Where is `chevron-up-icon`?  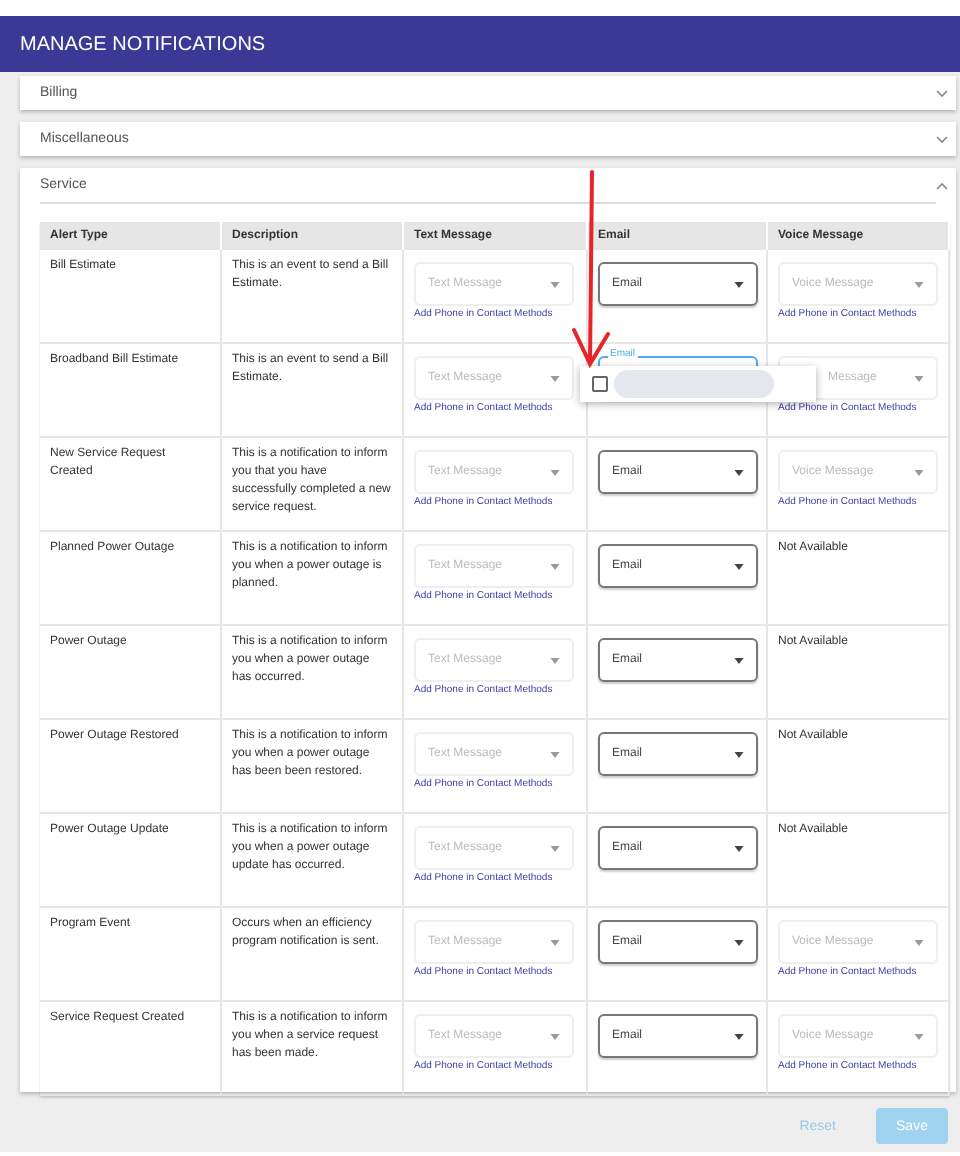 chevron-up-icon is located at coordinates (942, 185).